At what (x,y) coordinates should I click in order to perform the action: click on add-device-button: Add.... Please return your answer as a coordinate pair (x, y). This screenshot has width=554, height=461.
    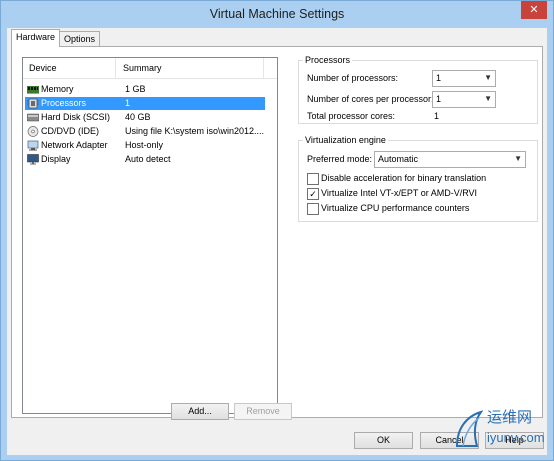
    Looking at the image, I should click on (200, 411).